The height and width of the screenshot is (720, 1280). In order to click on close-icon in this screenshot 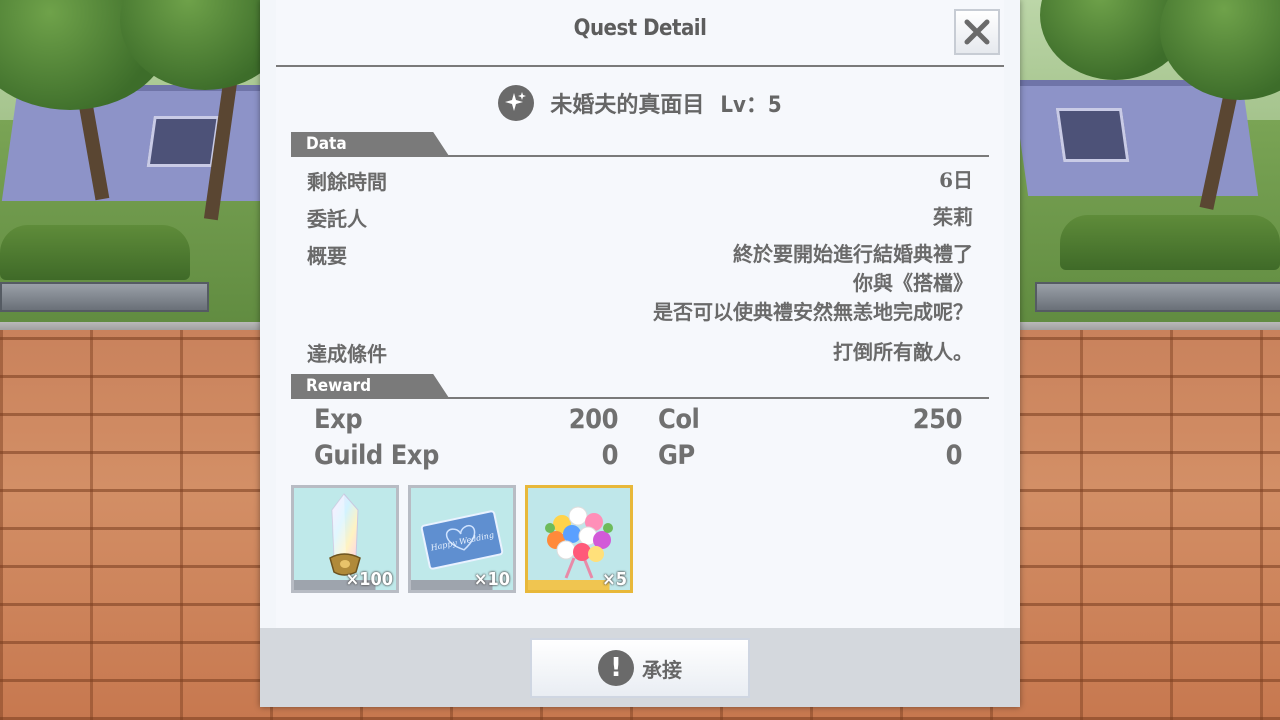, I will do `click(977, 32)`.